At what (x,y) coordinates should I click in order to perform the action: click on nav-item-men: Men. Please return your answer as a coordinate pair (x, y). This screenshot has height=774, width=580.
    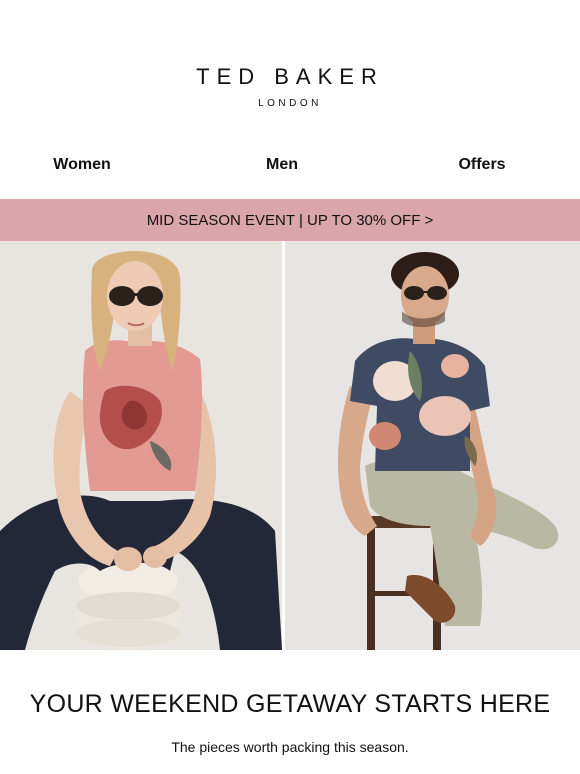
    Looking at the image, I should click on (282, 165).